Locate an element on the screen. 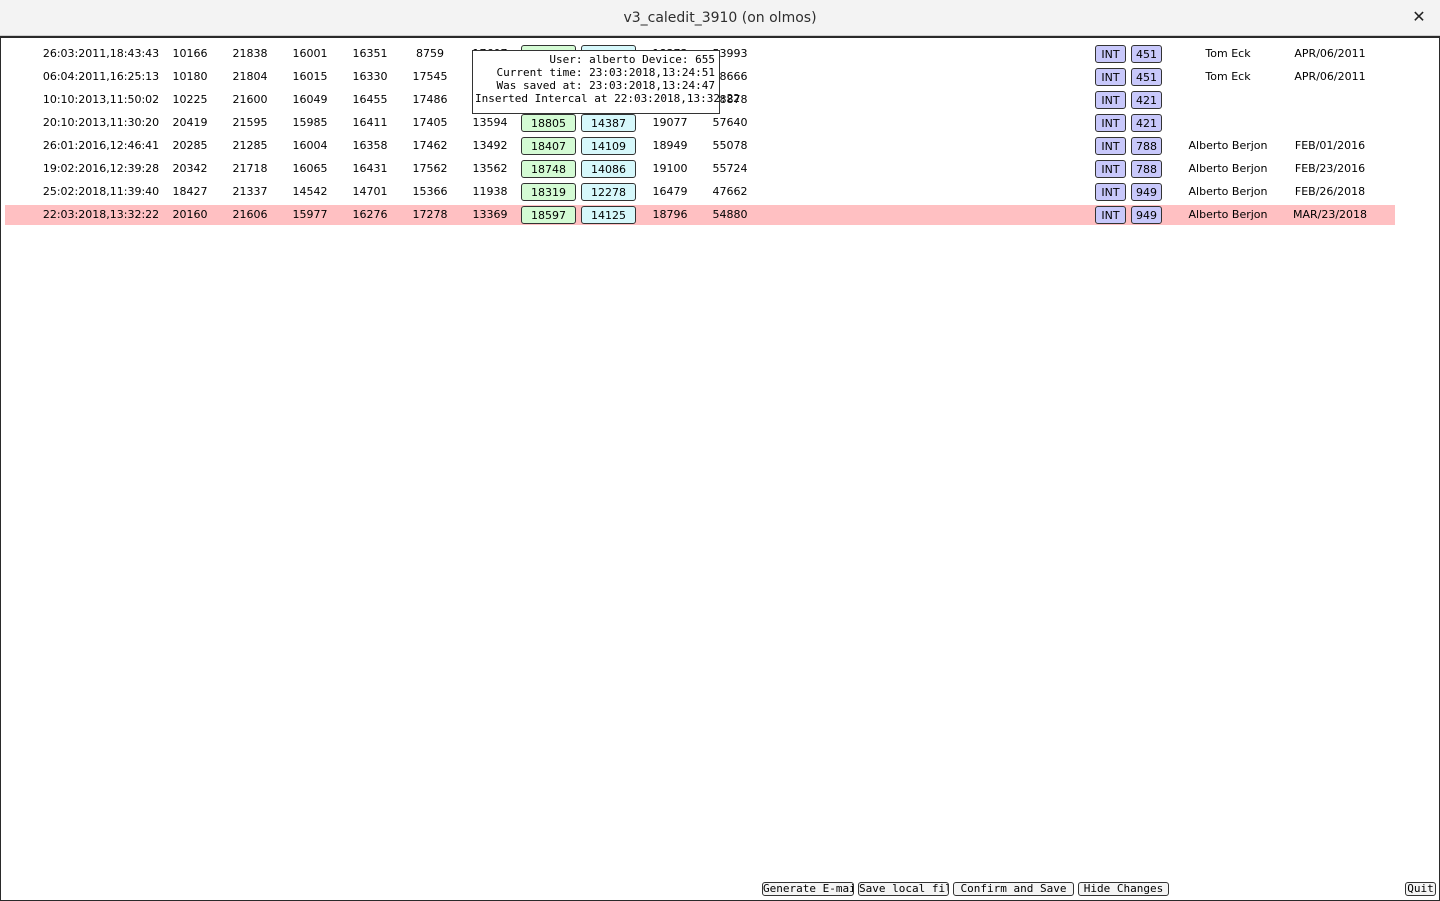 The height and width of the screenshot is (901, 1440). cell-value-5: 17278 is located at coordinates (430, 214).